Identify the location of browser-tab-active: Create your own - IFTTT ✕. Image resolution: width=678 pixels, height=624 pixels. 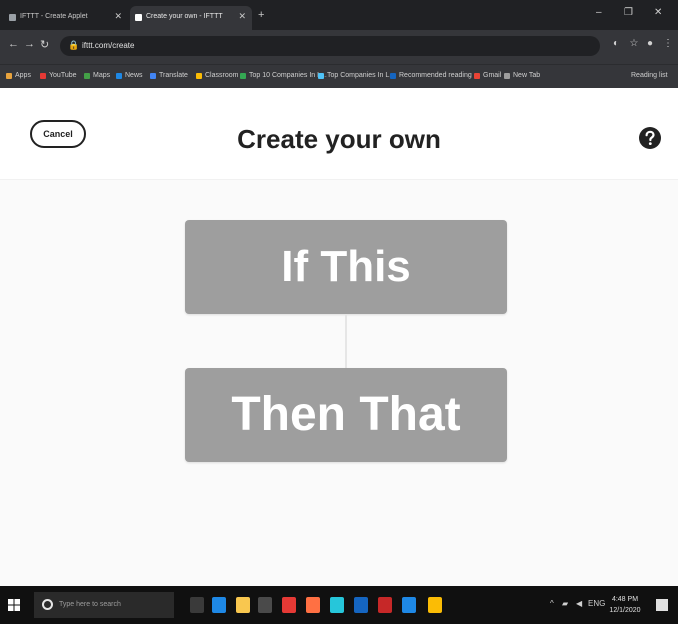
(191, 18).